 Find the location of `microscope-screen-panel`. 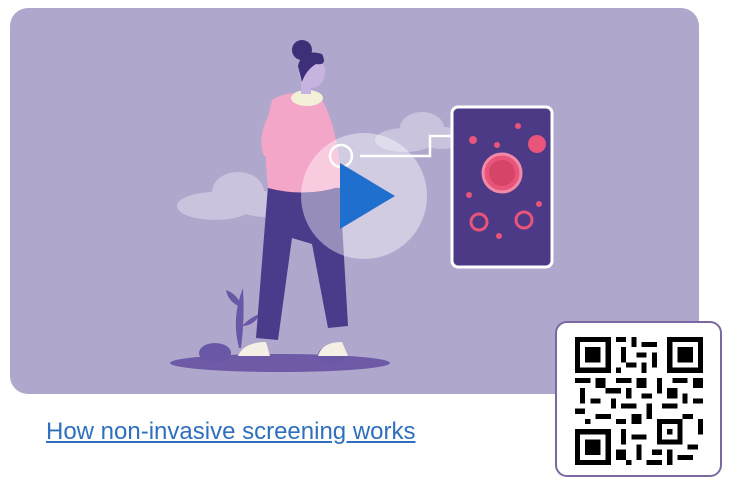

microscope-screen-panel is located at coordinates (502, 187).